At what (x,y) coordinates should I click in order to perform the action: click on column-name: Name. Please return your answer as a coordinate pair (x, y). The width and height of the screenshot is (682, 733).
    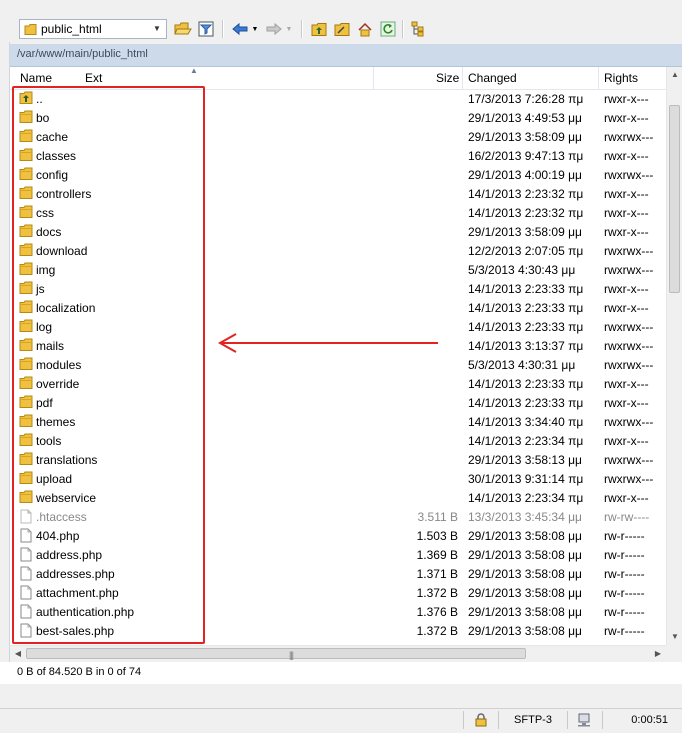
    Looking at the image, I should click on (36, 78).